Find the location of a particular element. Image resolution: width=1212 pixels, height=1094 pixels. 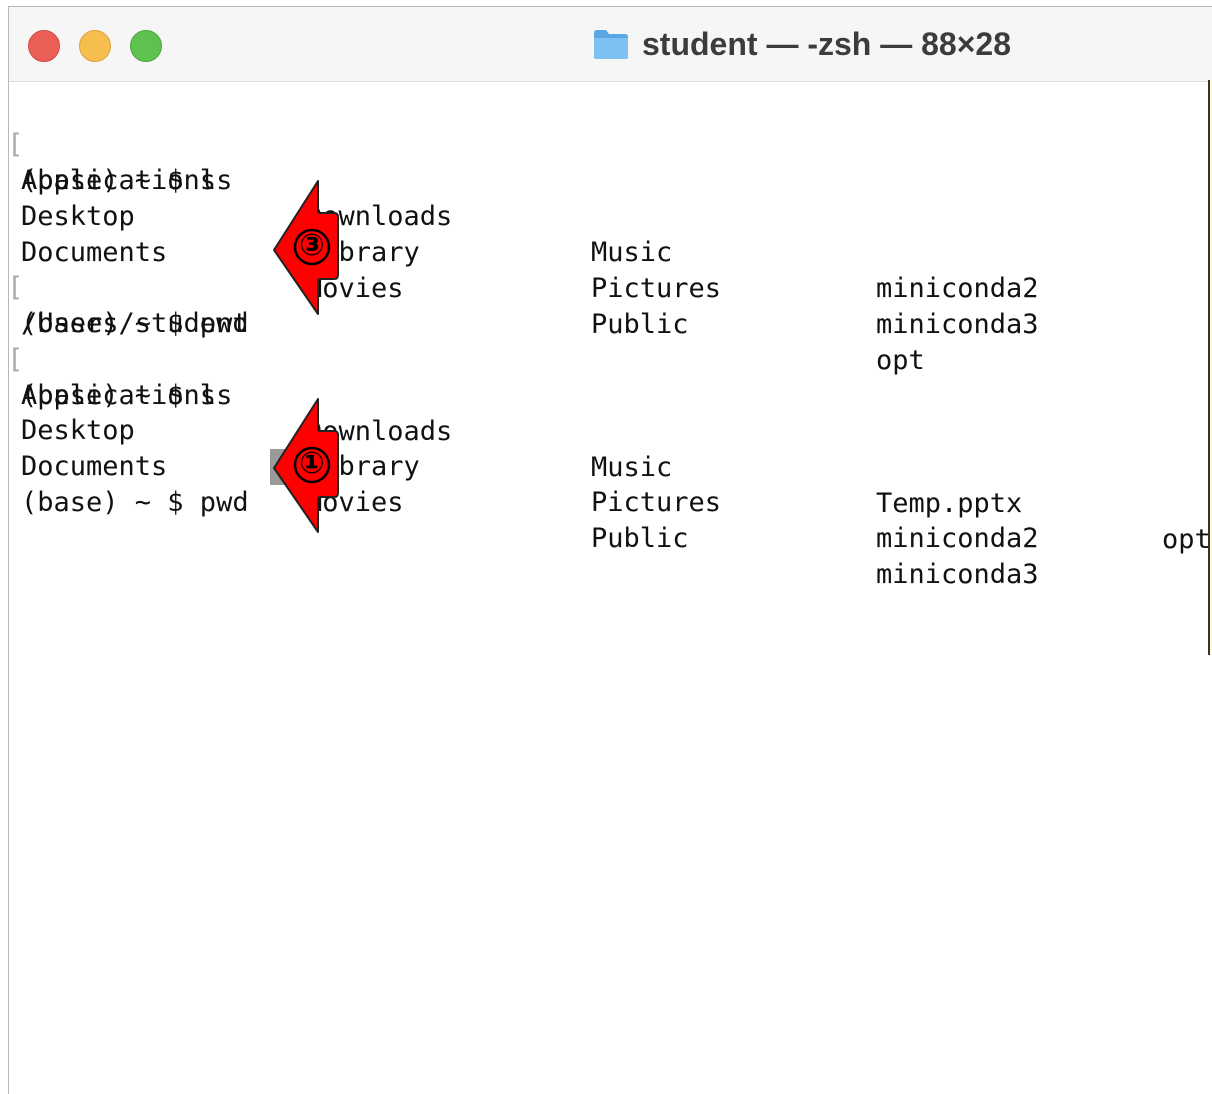

minimize-button is located at coordinates (95, 46).